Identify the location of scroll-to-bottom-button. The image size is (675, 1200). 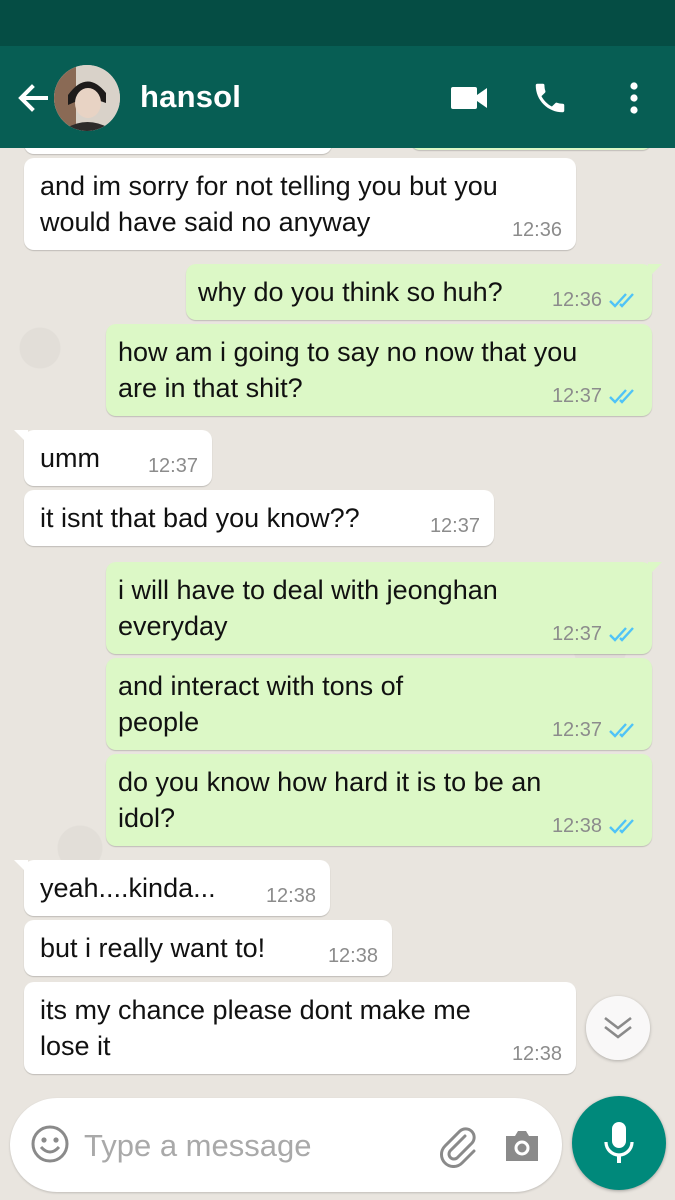
(618, 1028).